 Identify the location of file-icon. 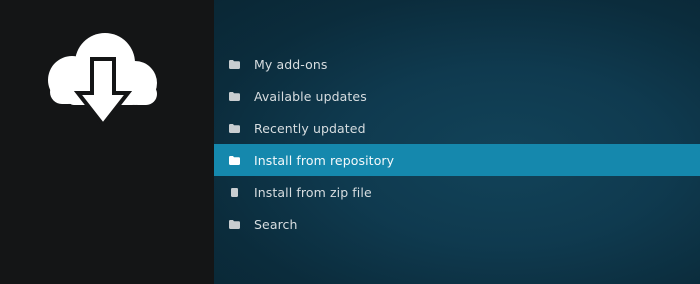
(234, 192).